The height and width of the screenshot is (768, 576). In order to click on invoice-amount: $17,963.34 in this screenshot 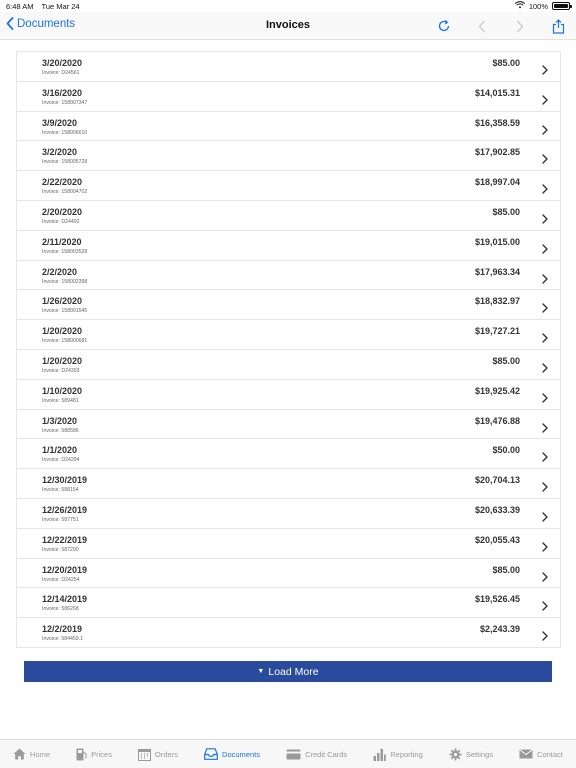, I will do `click(497, 271)`.